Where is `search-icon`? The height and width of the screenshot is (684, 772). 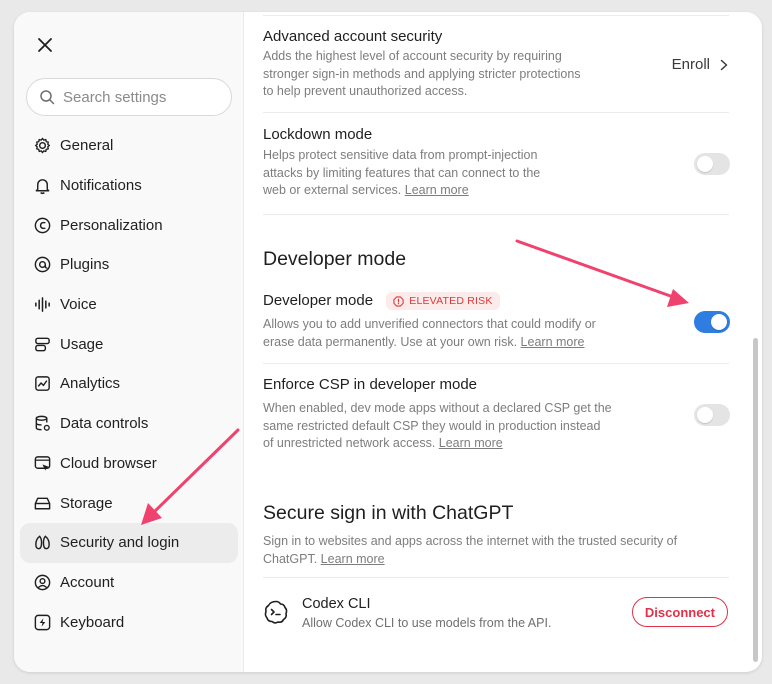
search-icon is located at coordinates (47, 97).